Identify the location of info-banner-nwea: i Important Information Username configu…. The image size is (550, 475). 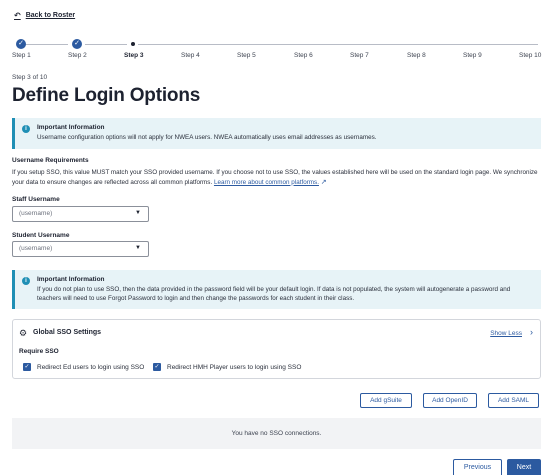
(276, 133).